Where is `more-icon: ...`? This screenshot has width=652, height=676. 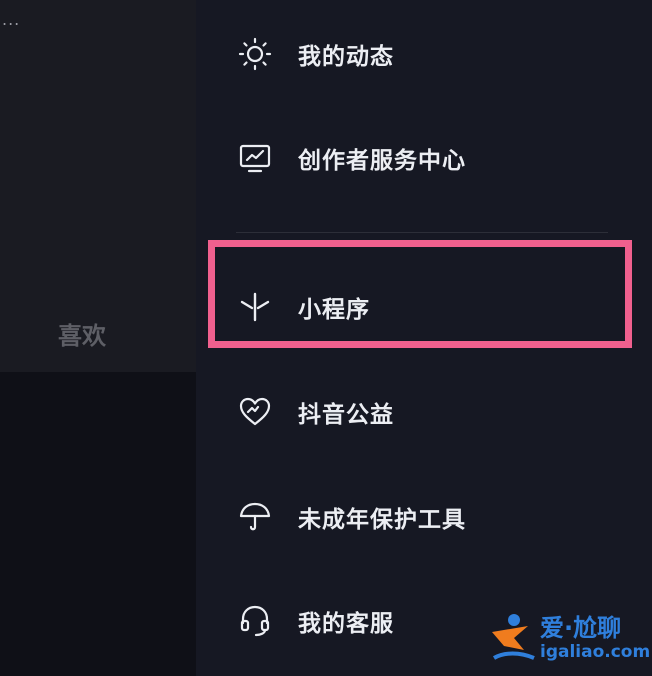 more-icon: ... is located at coordinates (11, 19).